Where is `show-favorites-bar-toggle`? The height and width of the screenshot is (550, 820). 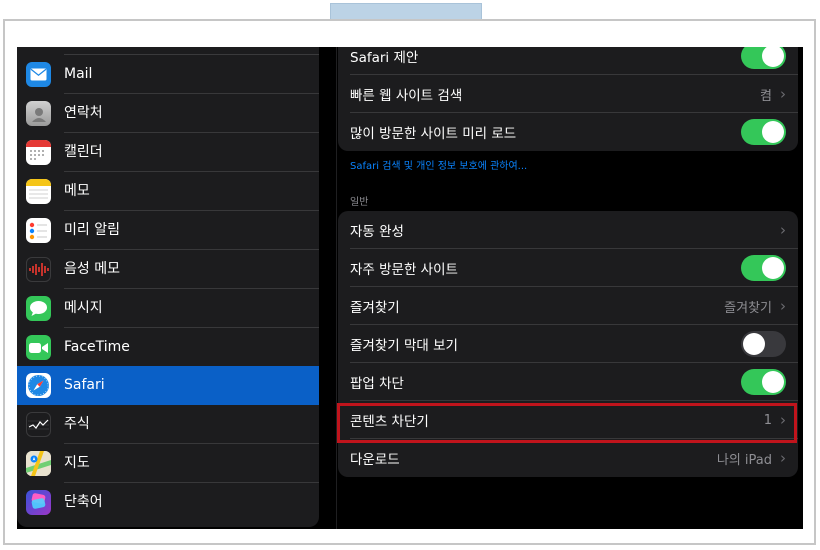 show-favorites-bar-toggle is located at coordinates (763, 344).